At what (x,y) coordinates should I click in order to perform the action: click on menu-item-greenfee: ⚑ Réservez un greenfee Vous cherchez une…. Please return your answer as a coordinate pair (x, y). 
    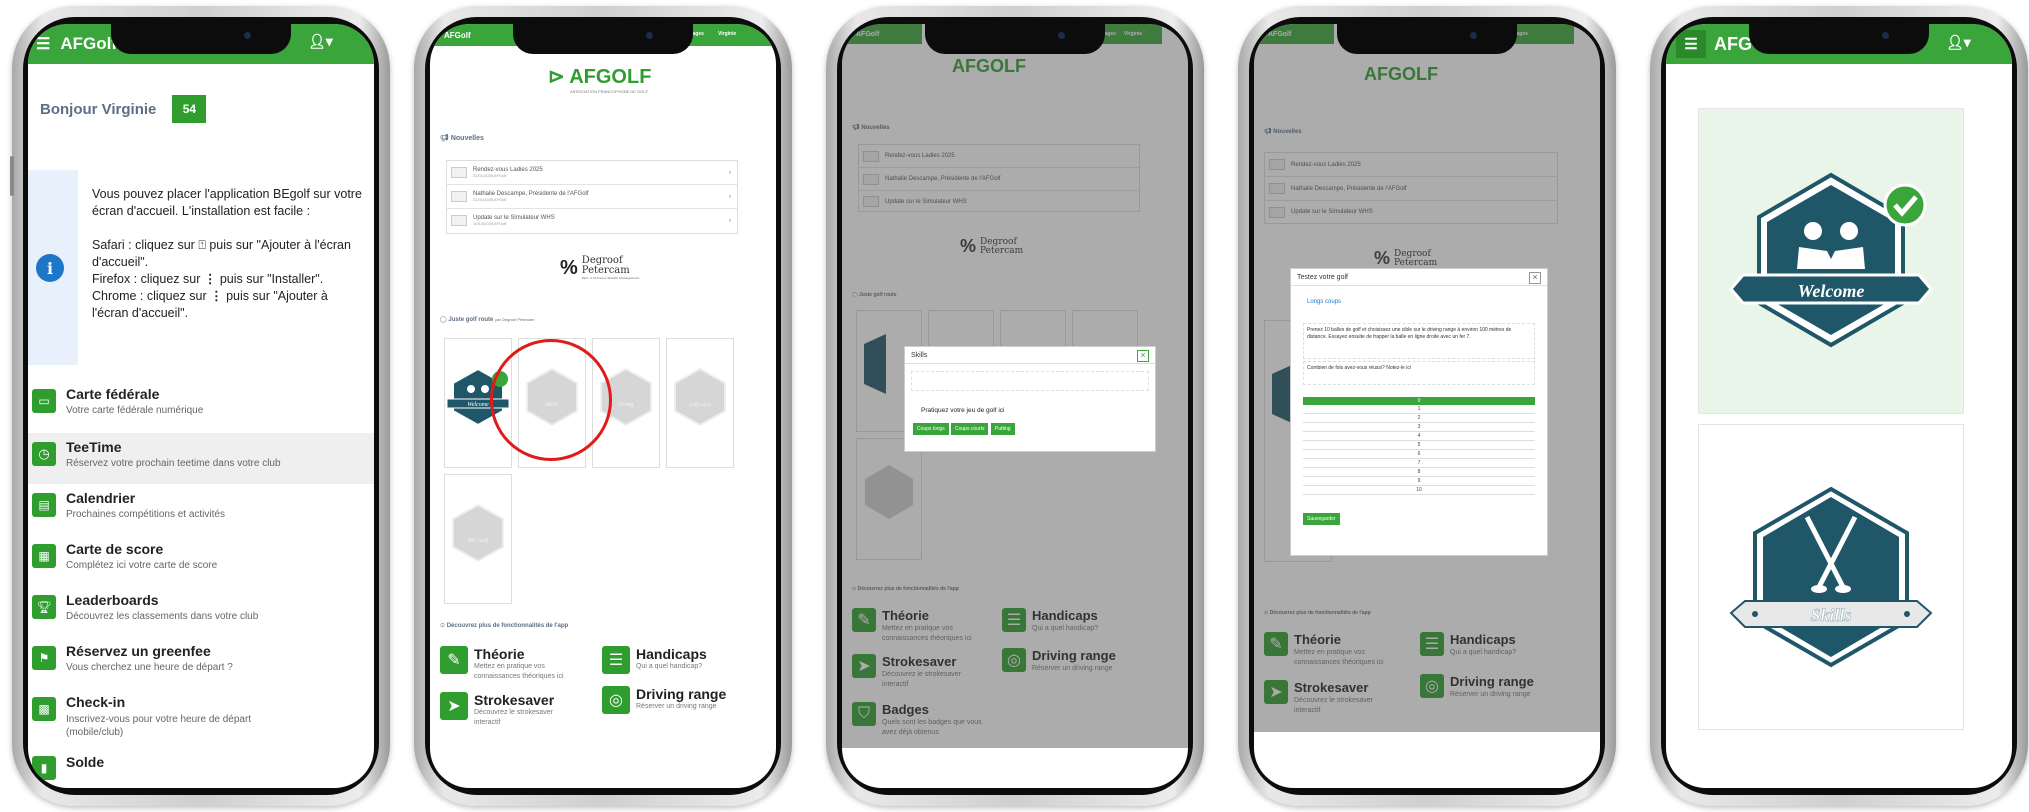
    Looking at the image, I should click on (201, 662).